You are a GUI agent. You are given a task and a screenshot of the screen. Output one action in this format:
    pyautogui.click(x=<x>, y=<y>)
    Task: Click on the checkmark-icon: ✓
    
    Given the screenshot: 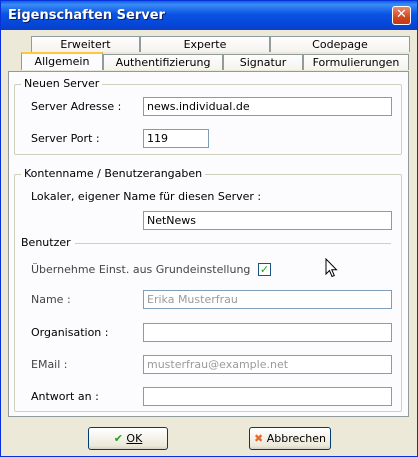 What is the action you would take?
    pyautogui.click(x=264, y=269)
    